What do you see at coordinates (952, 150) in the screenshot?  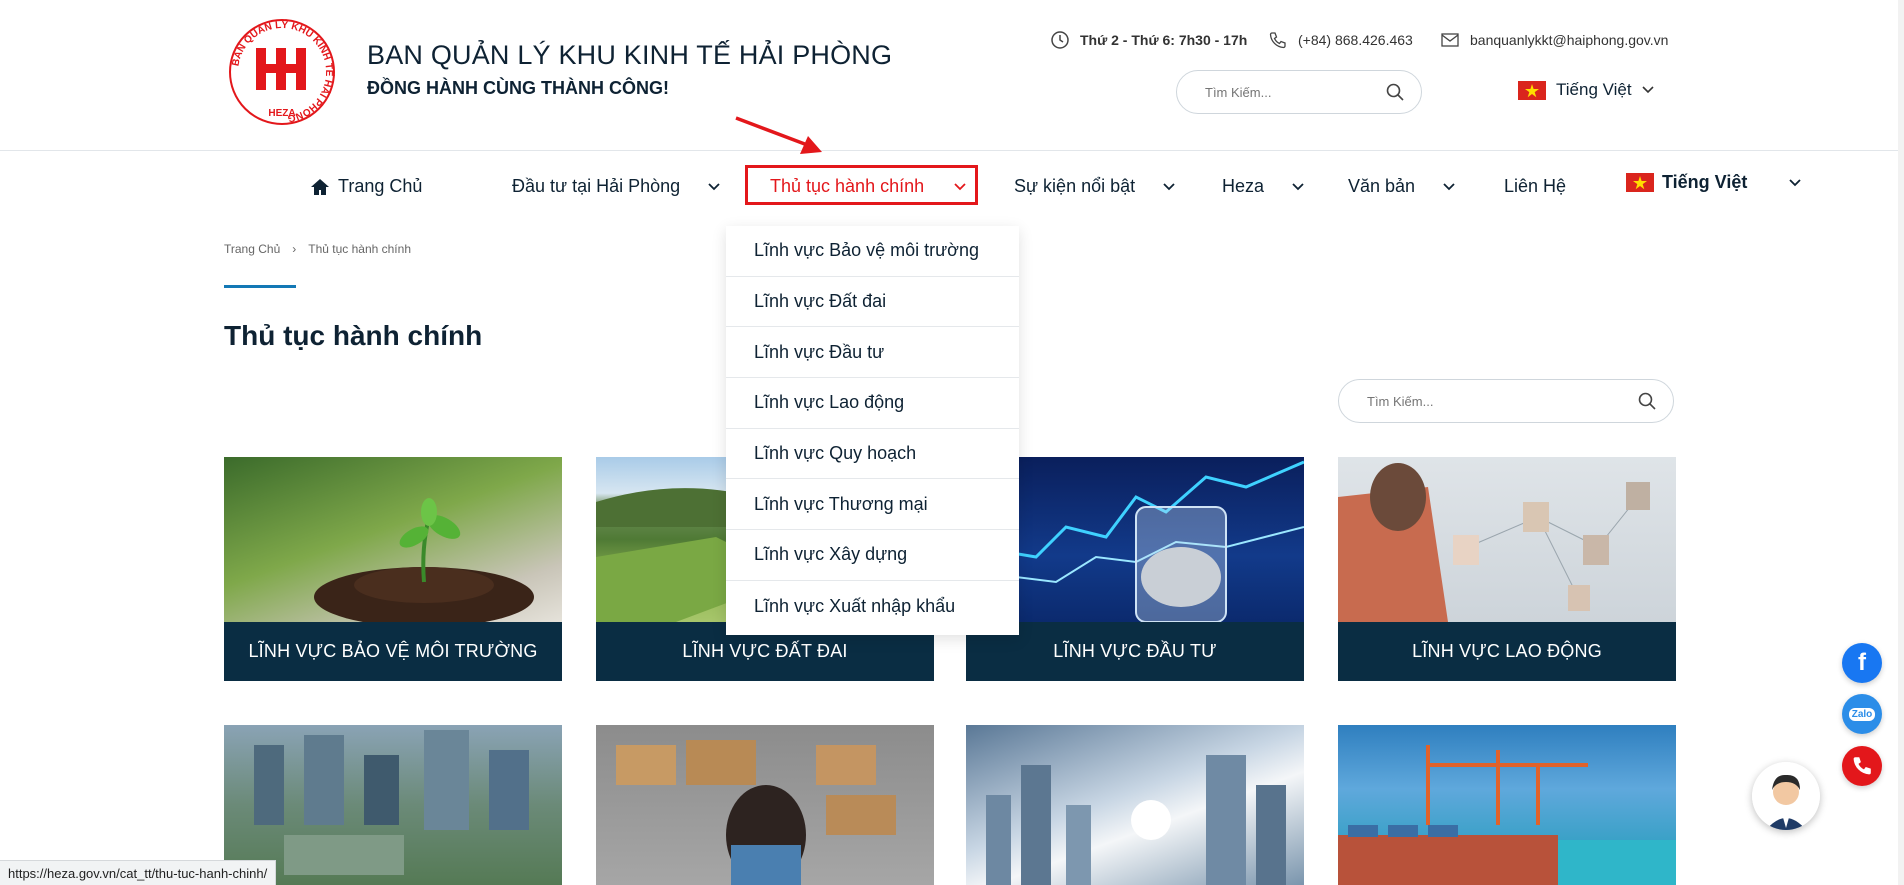 I see `header-divider` at bounding box center [952, 150].